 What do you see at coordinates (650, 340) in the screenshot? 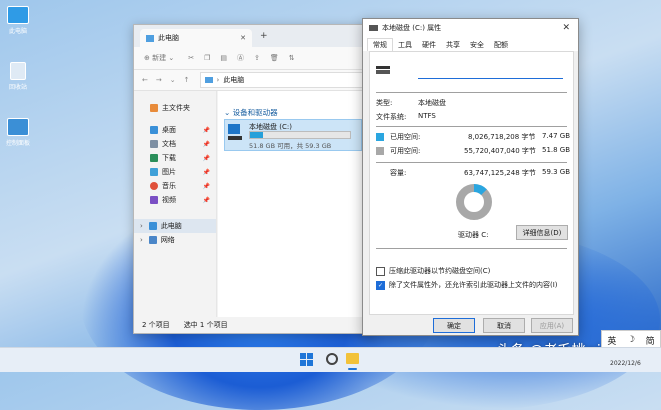
I see `ime-mode: 简` at bounding box center [650, 340].